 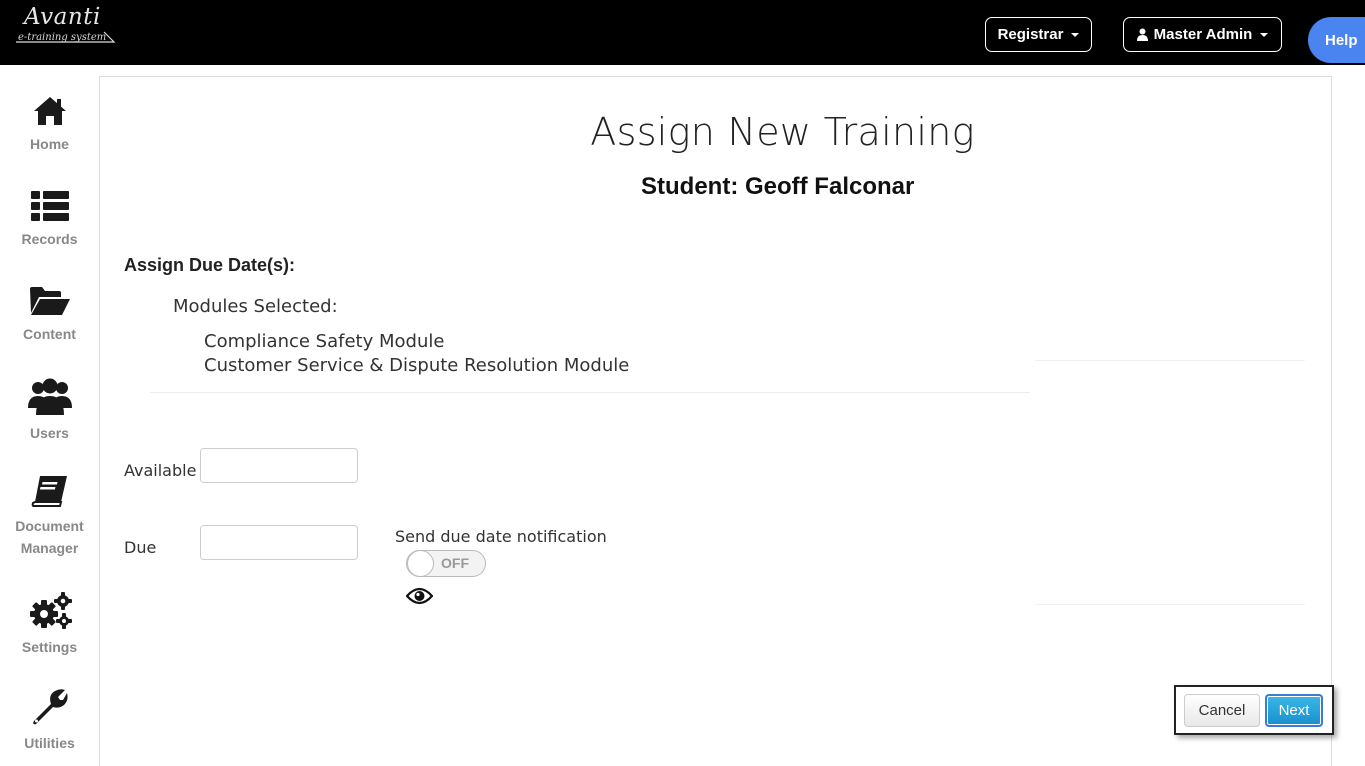 What do you see at coordinates (140, 547) in the screenshot?
I see `due-label: Due` at bounding box center [140, 547].